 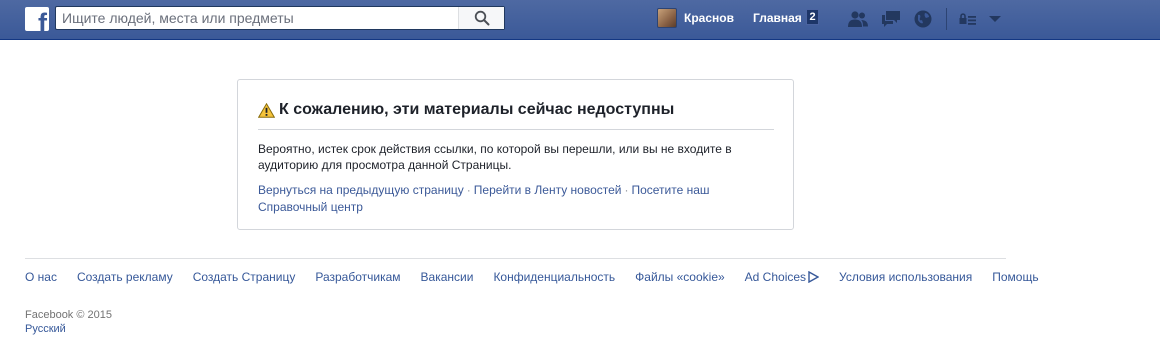 I want to click on search-icon, so click(x=481, y=18).